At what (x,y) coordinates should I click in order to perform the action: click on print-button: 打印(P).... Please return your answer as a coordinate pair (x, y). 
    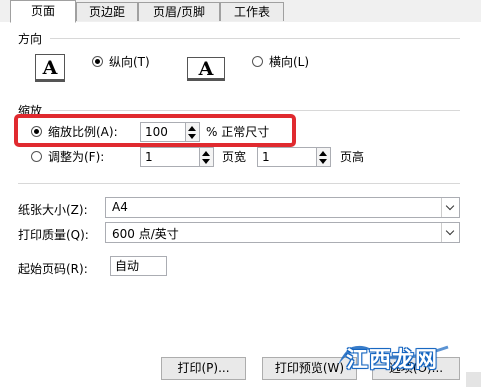
    Looking at the image, I should click on (203, 368).